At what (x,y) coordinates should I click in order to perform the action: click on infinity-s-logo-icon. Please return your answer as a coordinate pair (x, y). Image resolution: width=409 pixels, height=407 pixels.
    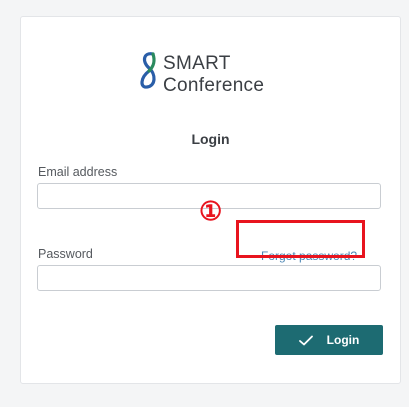
    Looking at the image, I should click on (148, 70).